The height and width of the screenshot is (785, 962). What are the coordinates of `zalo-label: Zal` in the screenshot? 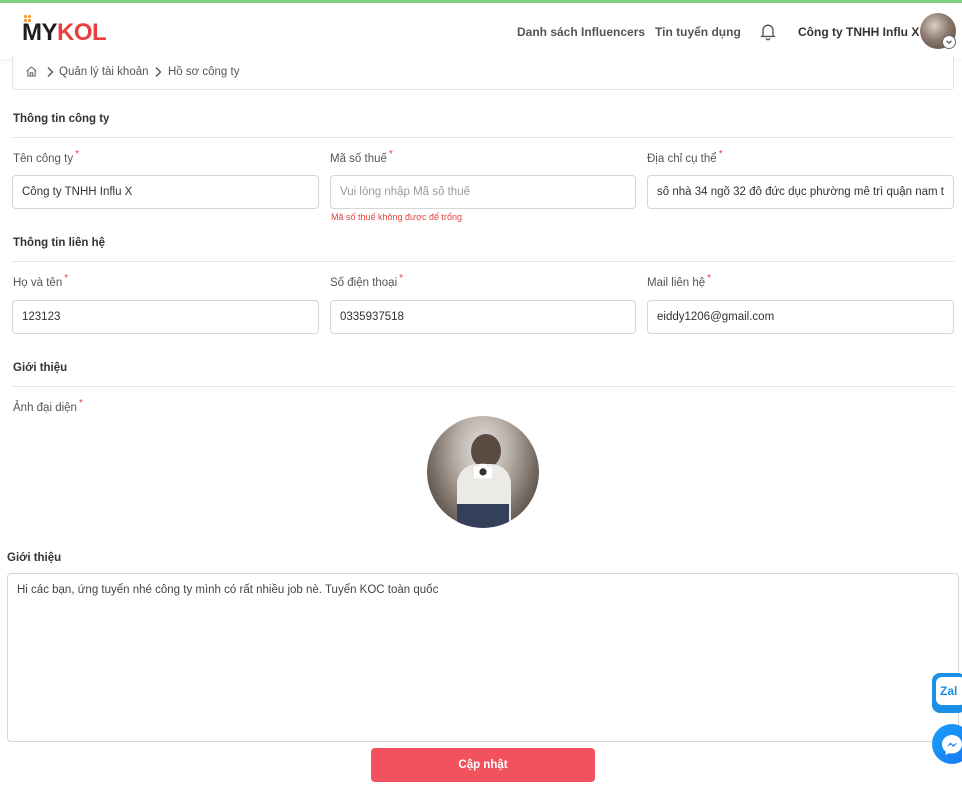 It's located at (949, 691).